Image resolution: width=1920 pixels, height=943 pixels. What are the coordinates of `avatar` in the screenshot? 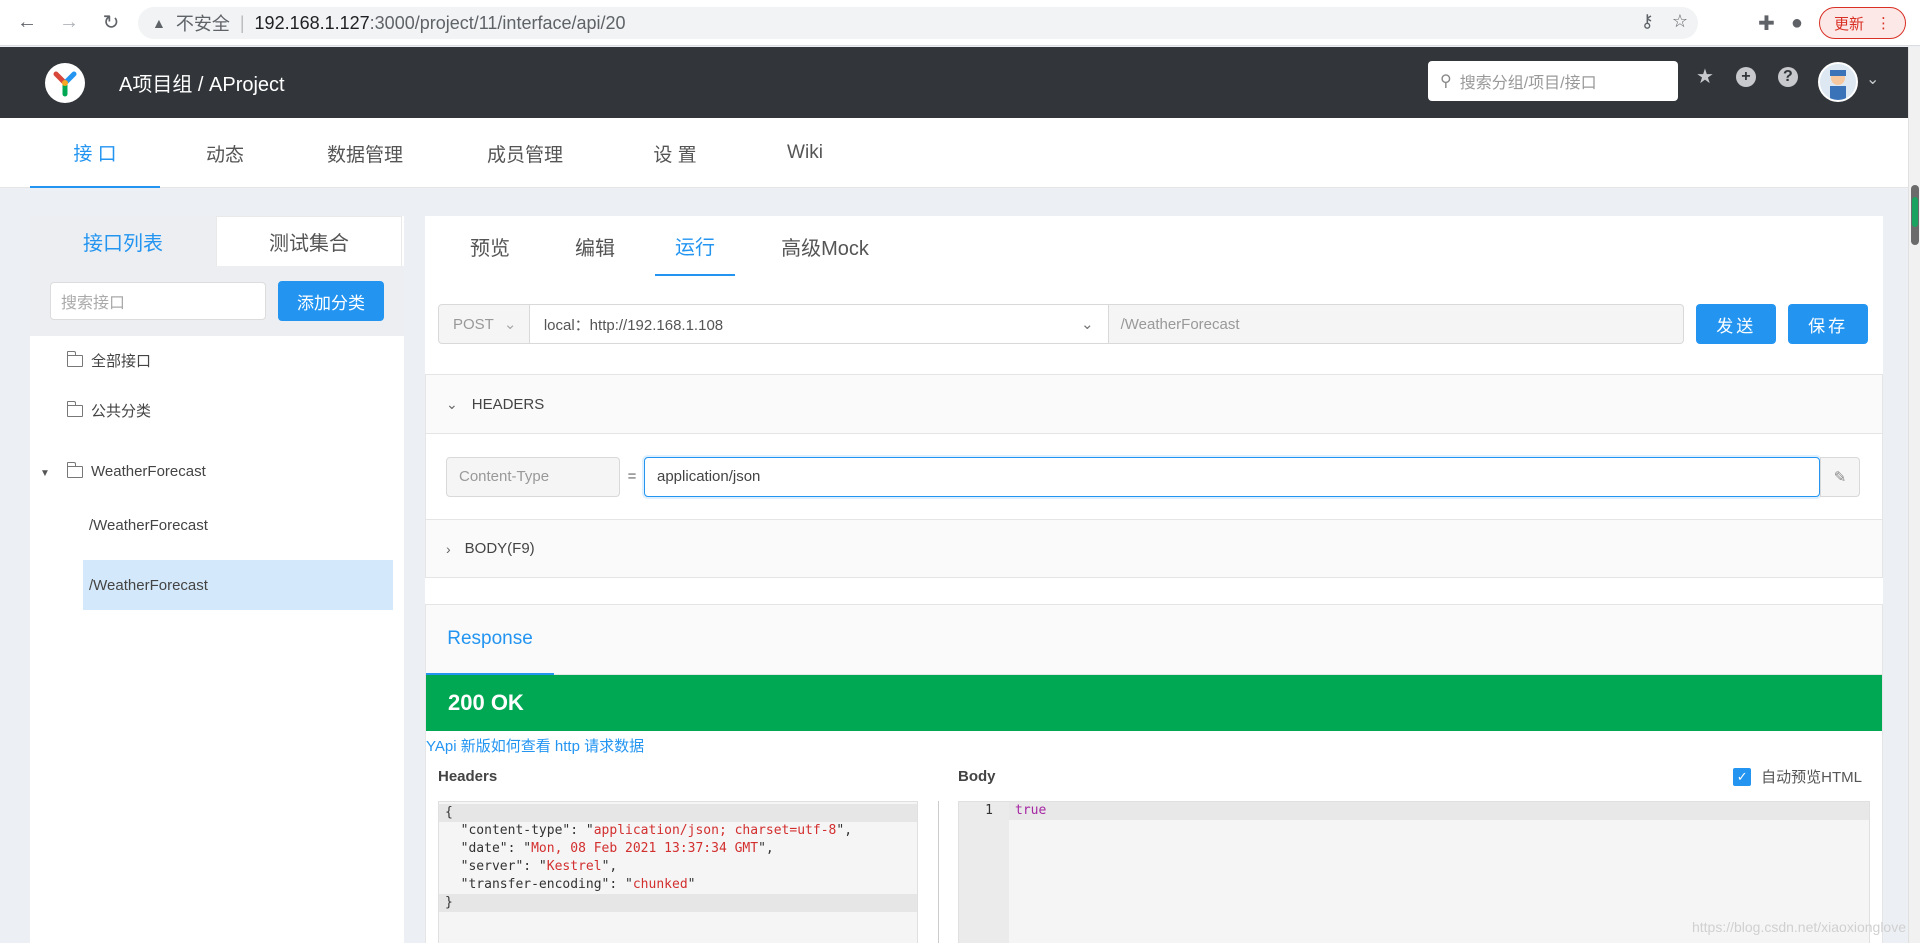 It's located at (1838, 82).